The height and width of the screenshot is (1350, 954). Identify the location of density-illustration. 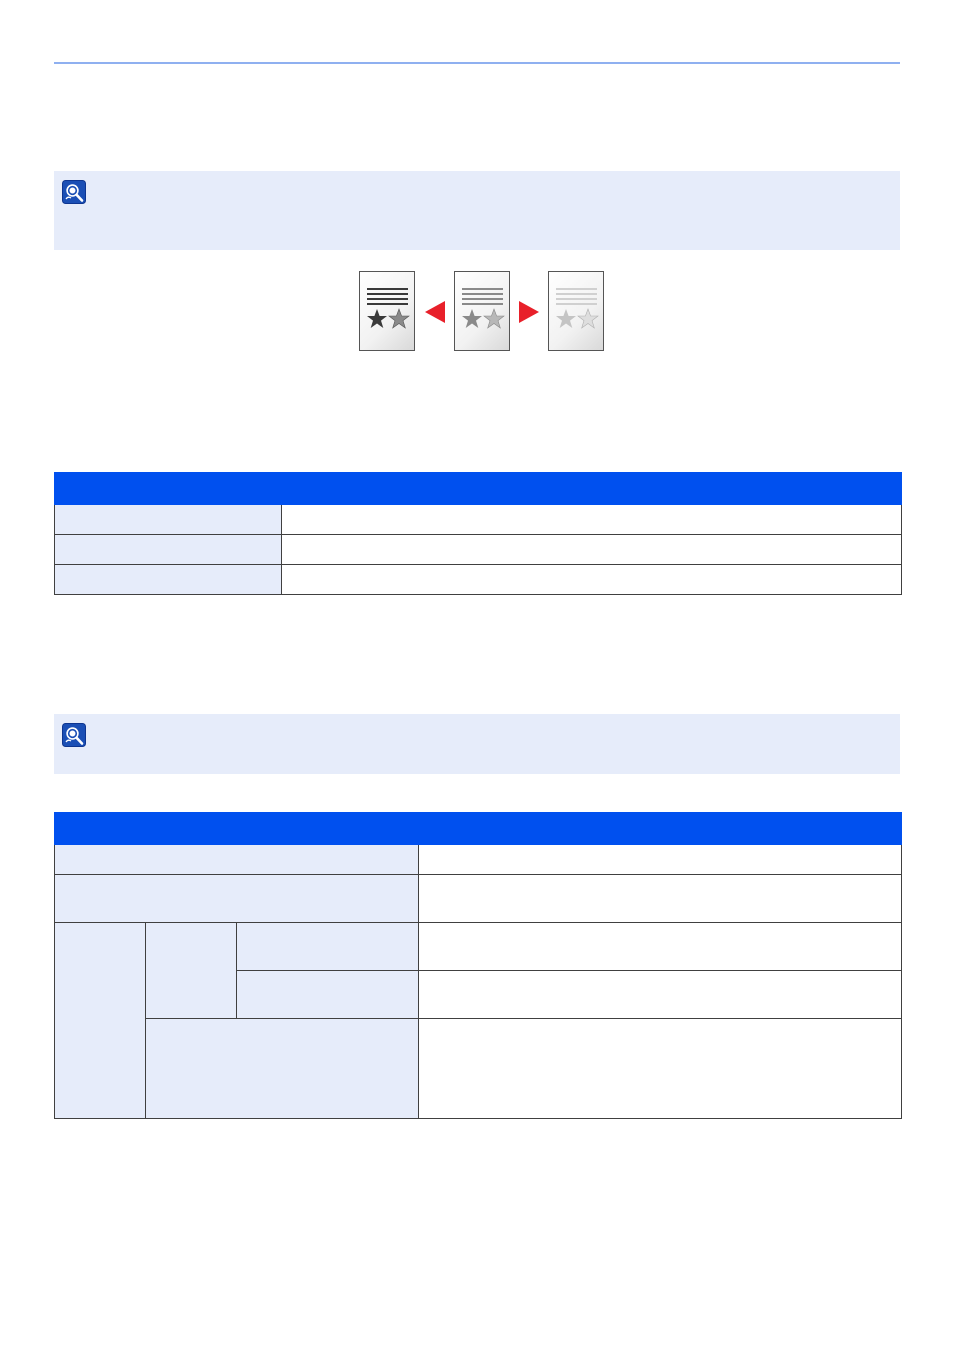
(483, 312).